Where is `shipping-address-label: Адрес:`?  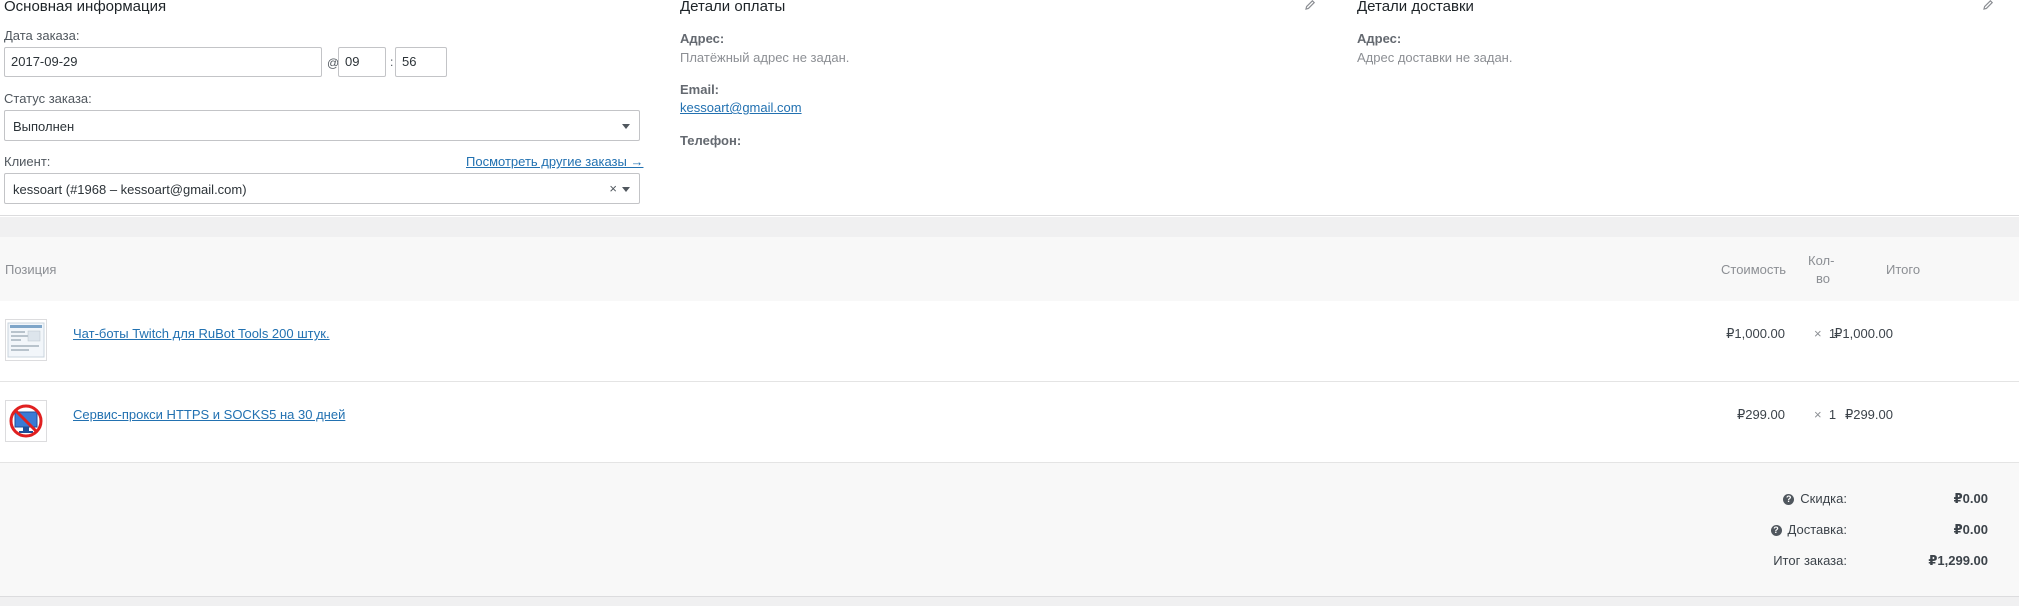 shipping-address-label: Адрес: is located at coordinates (1379, 38).